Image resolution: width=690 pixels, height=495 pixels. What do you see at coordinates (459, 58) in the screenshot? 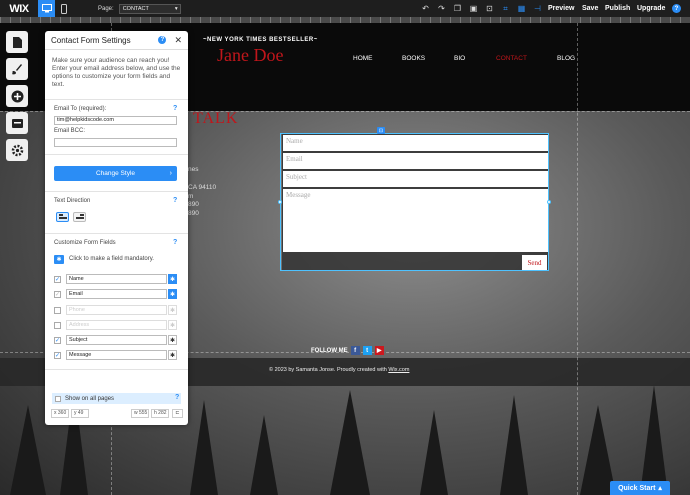
I see `nav-bio: BIO` at bounding box center [459, 58].